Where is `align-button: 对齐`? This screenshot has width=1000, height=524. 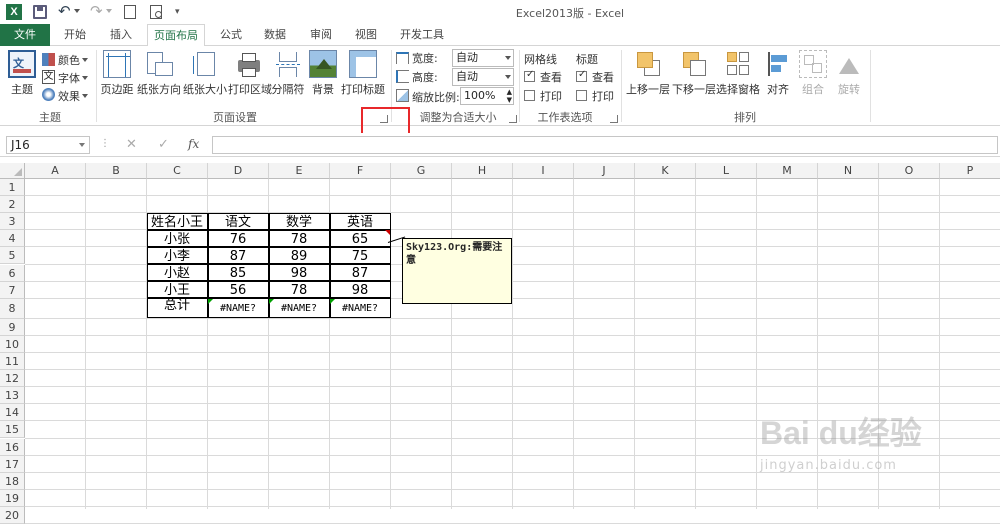
align-button: 对齐 is located at coordinates (778, 73).